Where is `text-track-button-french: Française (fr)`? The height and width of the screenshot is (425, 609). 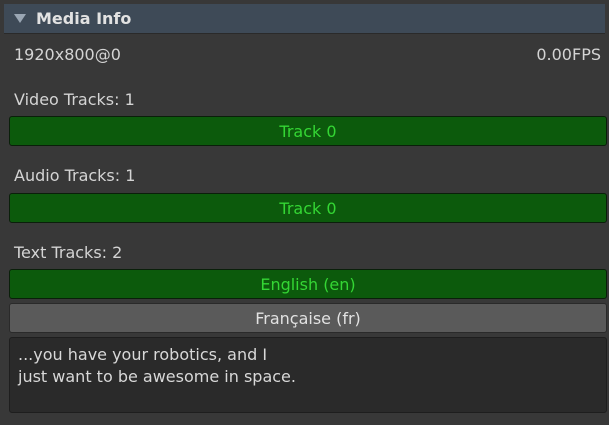
text-track-button-french: Française (fr) is located at coordinates (308, 318).